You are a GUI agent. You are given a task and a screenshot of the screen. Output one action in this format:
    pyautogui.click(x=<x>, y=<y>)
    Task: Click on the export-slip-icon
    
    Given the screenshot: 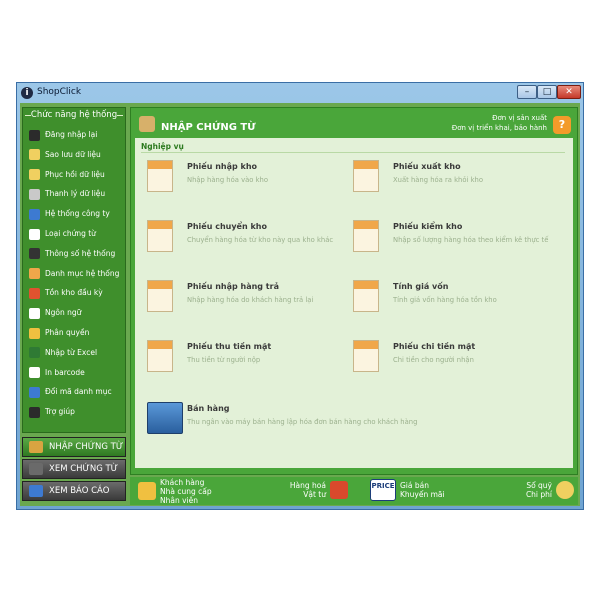 What is the action you would take?
    pyautogui.click(x=366, y=176)
    